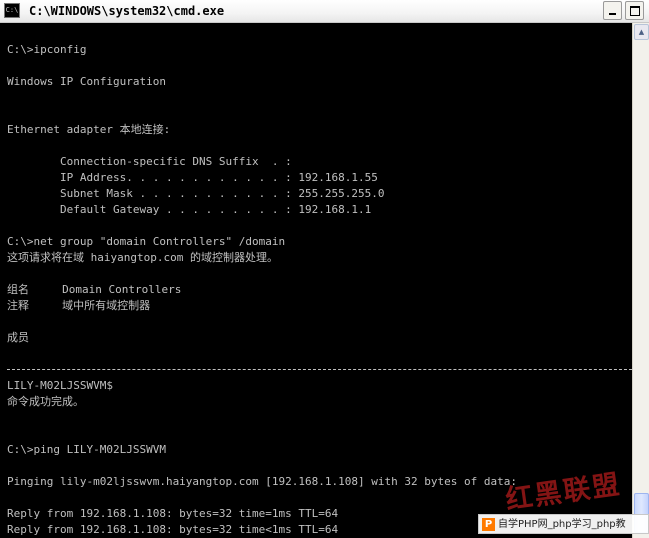  What do you see at coordinates (94, 289) in the screenshot?
I see `console-line: 组名 Domain Controllers` at bounding box center [94, 289].